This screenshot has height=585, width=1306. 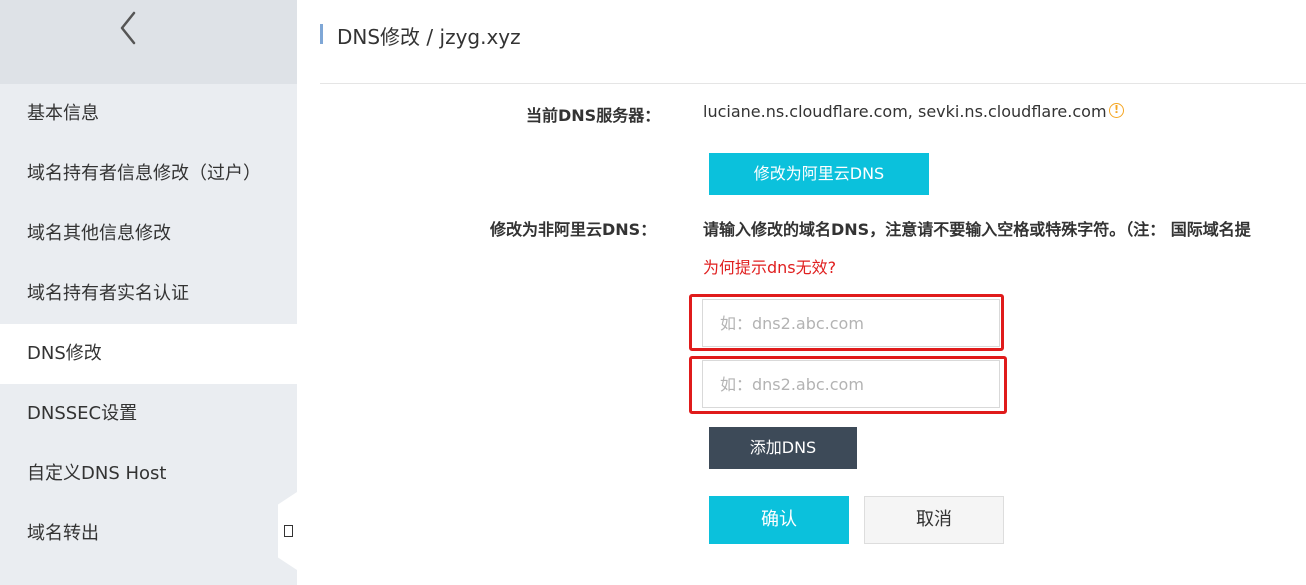 I want to click on sidebar-item-real-name-auth: 域名持有者实名认证, so click(x=148, y=294).